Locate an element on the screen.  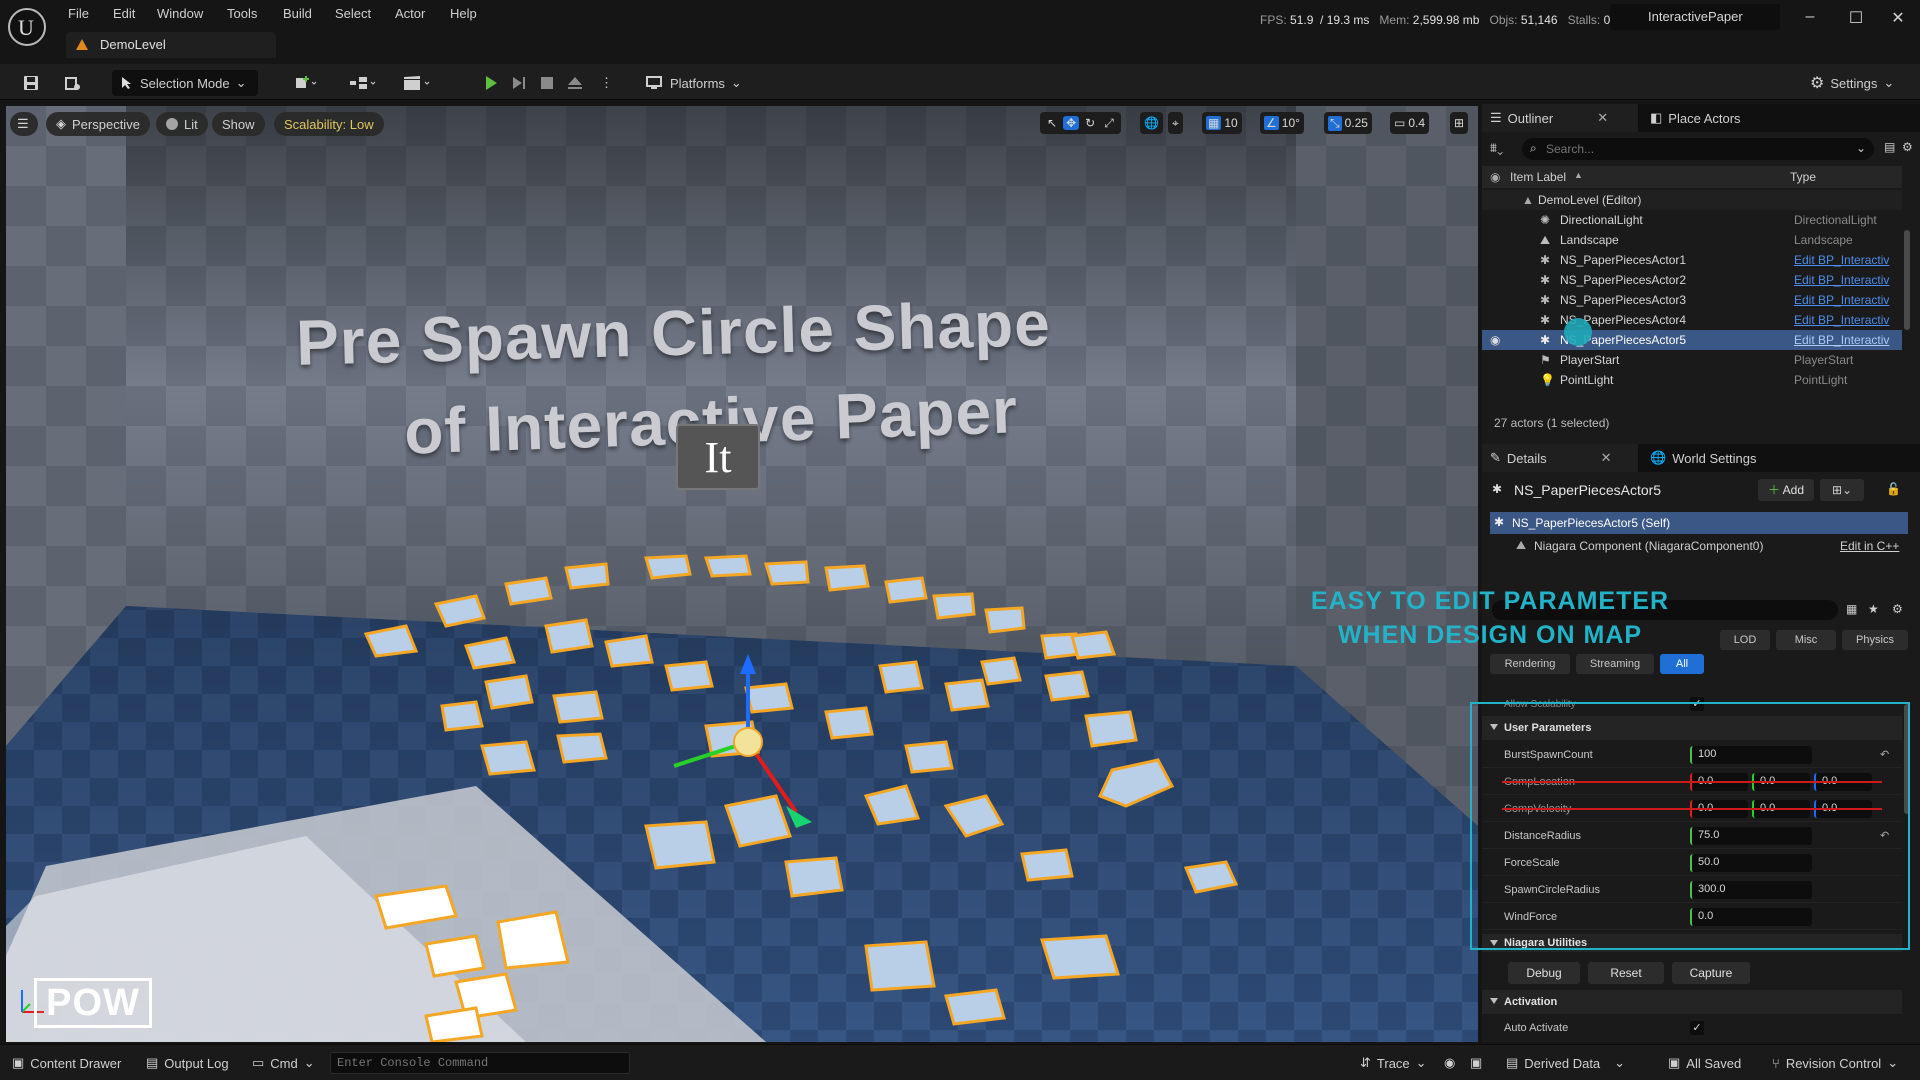
auto-activate-checkbox: ✓ is located at coordinates (1697, 1028).